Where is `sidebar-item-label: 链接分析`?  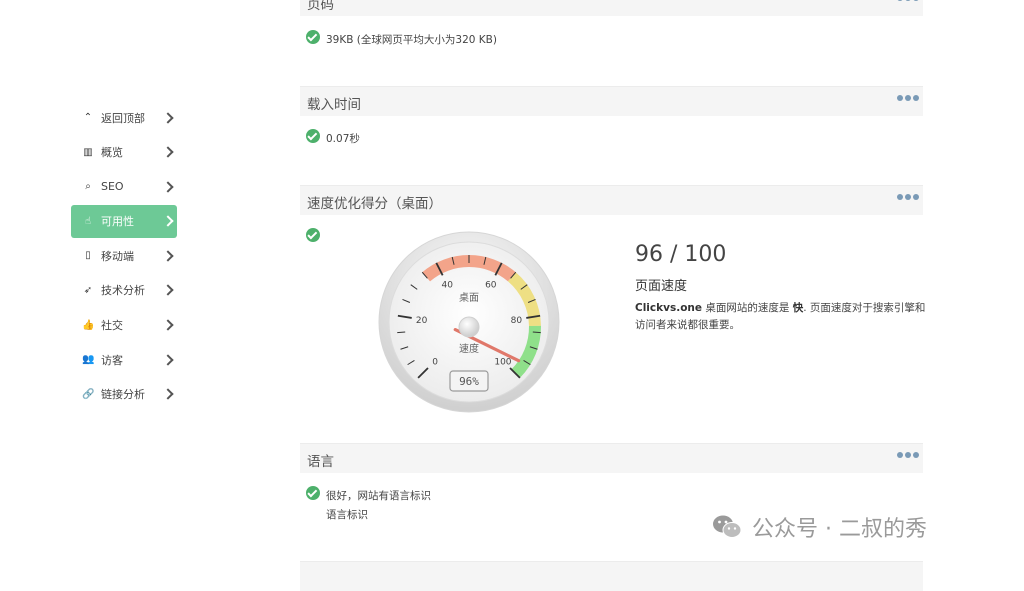 sidebar-item-label: 链接分析 is located at coordinates (123, 395).